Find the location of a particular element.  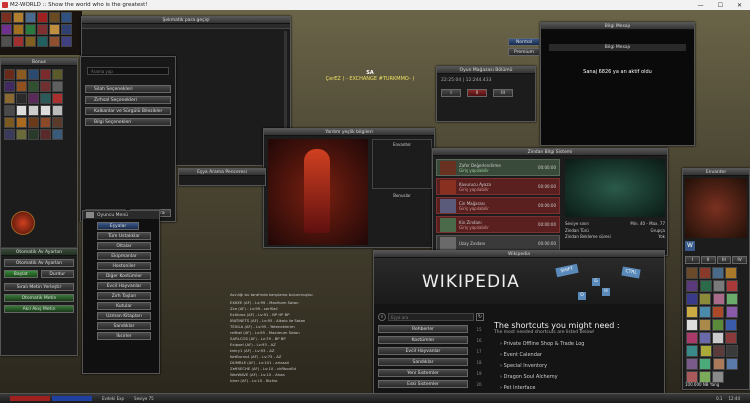

weapon-options-dropdown: Silah Seçenekleri is located at coordinates (128, 89).